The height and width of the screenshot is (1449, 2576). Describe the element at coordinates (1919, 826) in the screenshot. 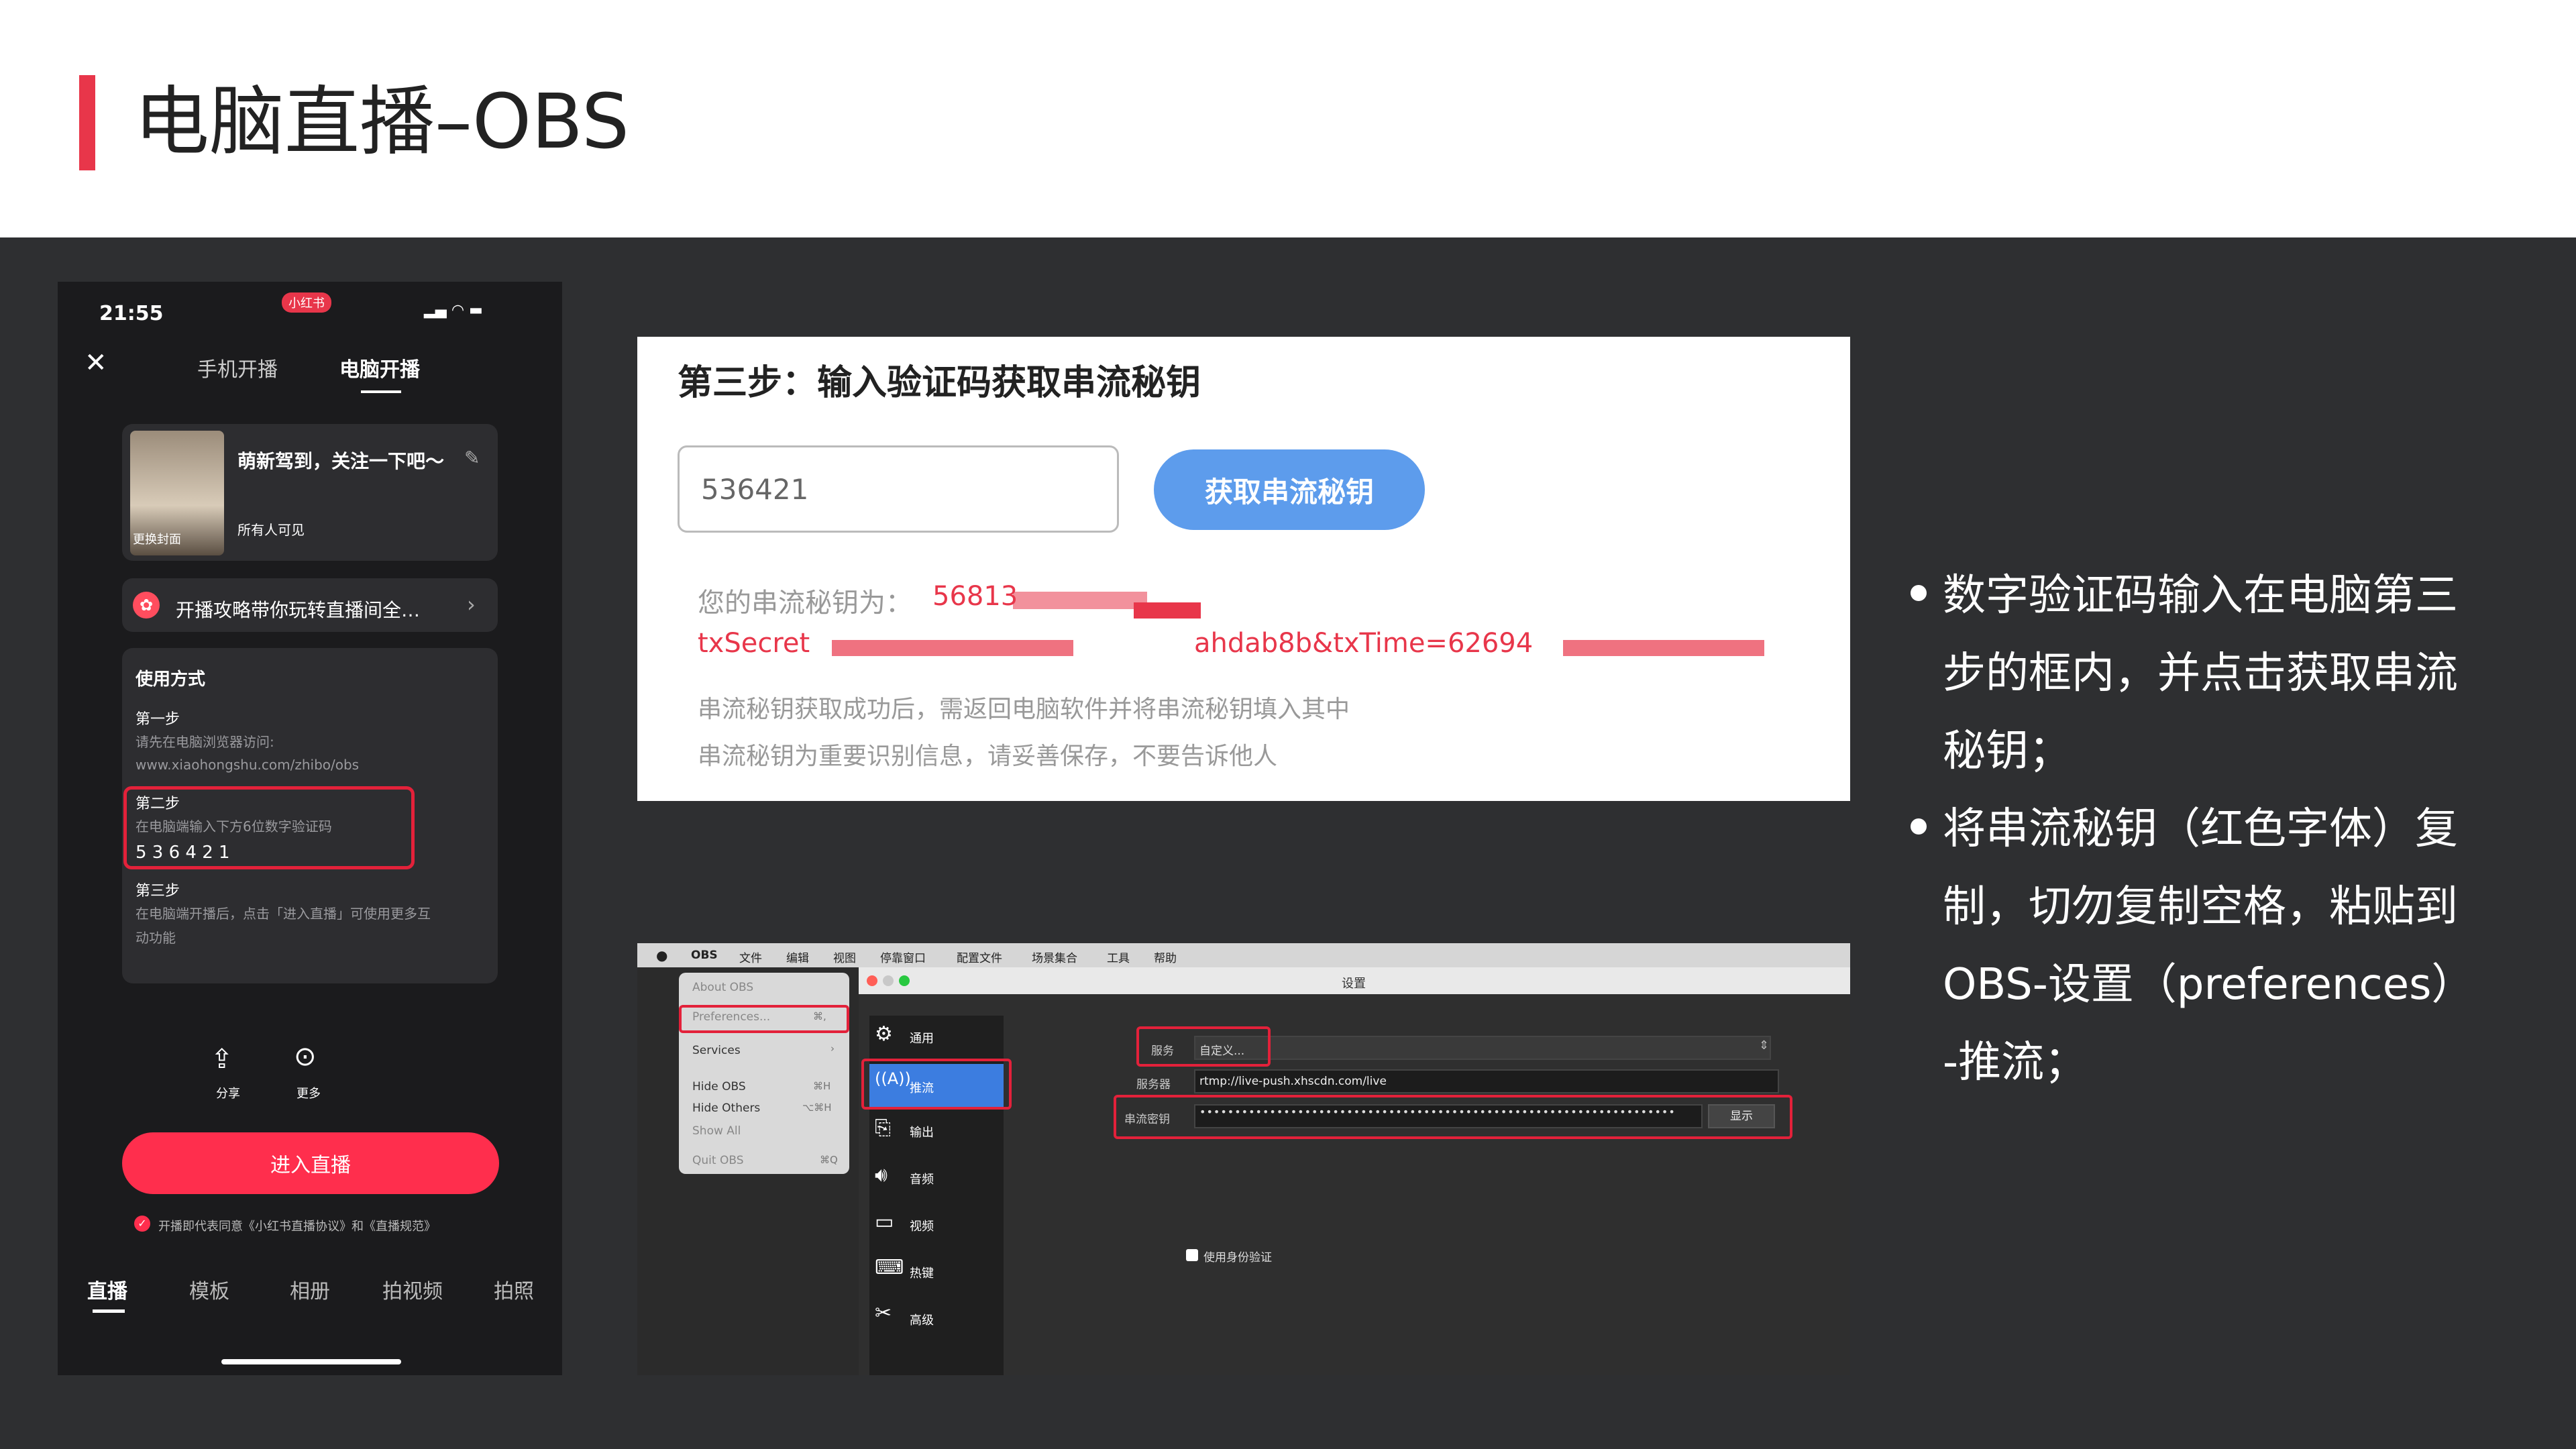

I see `bullet-dot` at that location.